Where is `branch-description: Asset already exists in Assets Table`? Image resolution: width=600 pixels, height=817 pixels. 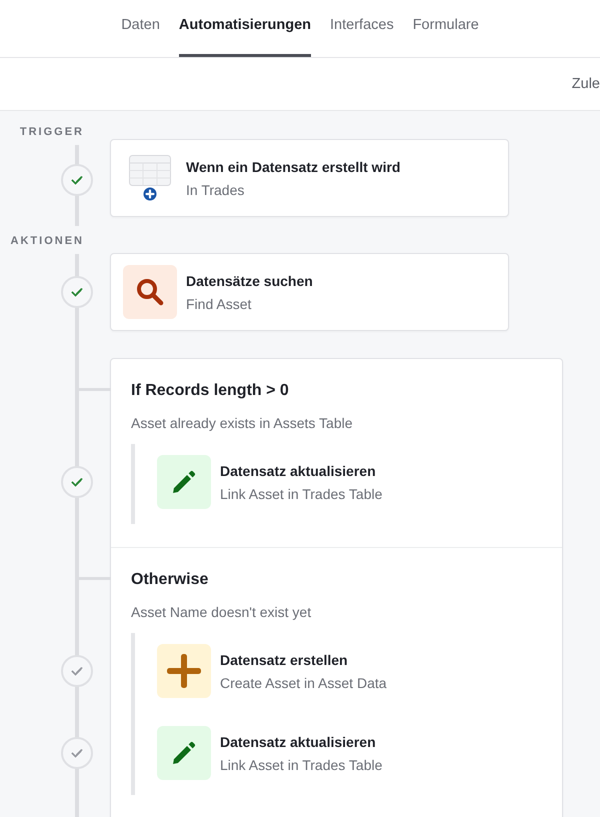 branch-description: Asset already exists in Assets Table is located at coordinates (242, 423).